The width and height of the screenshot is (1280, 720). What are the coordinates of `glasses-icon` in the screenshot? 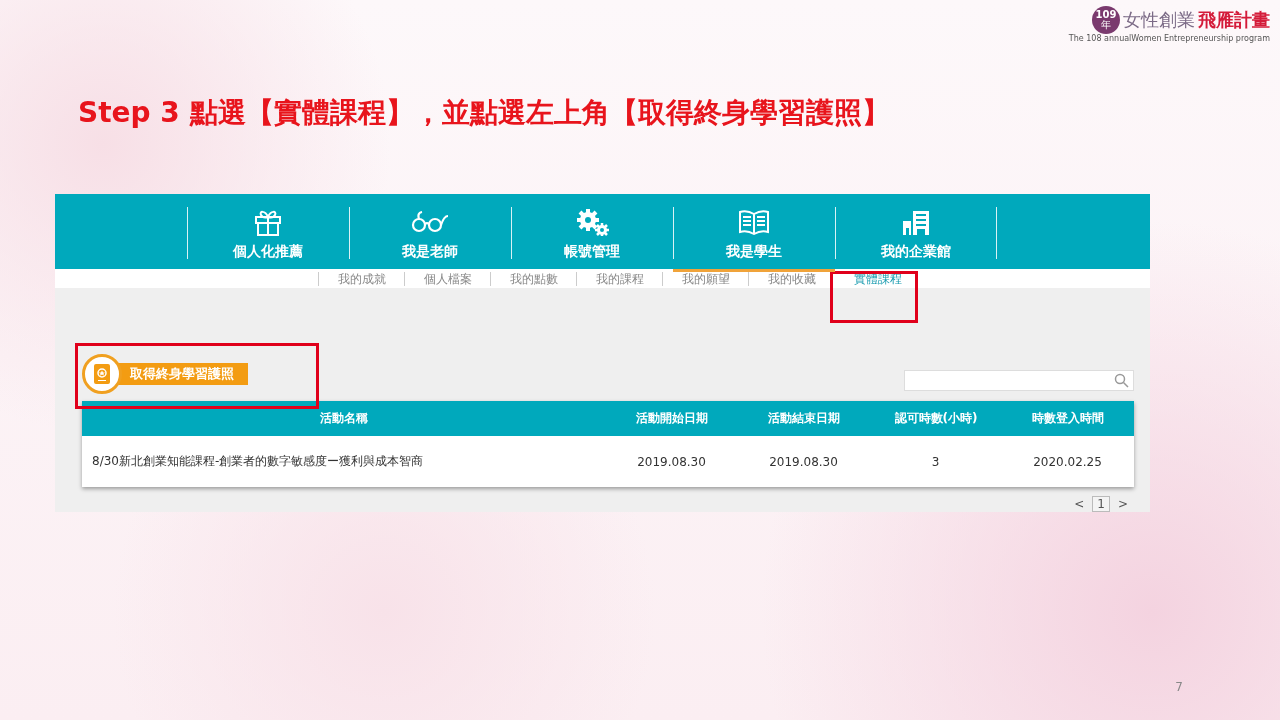 It's located at (430, 222).